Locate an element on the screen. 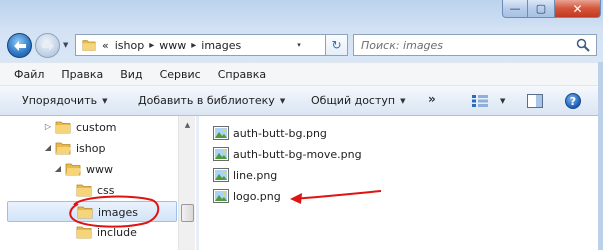 This screenshot has width=603, height=250. file-name: line.png is located at coordinates (255, 175).